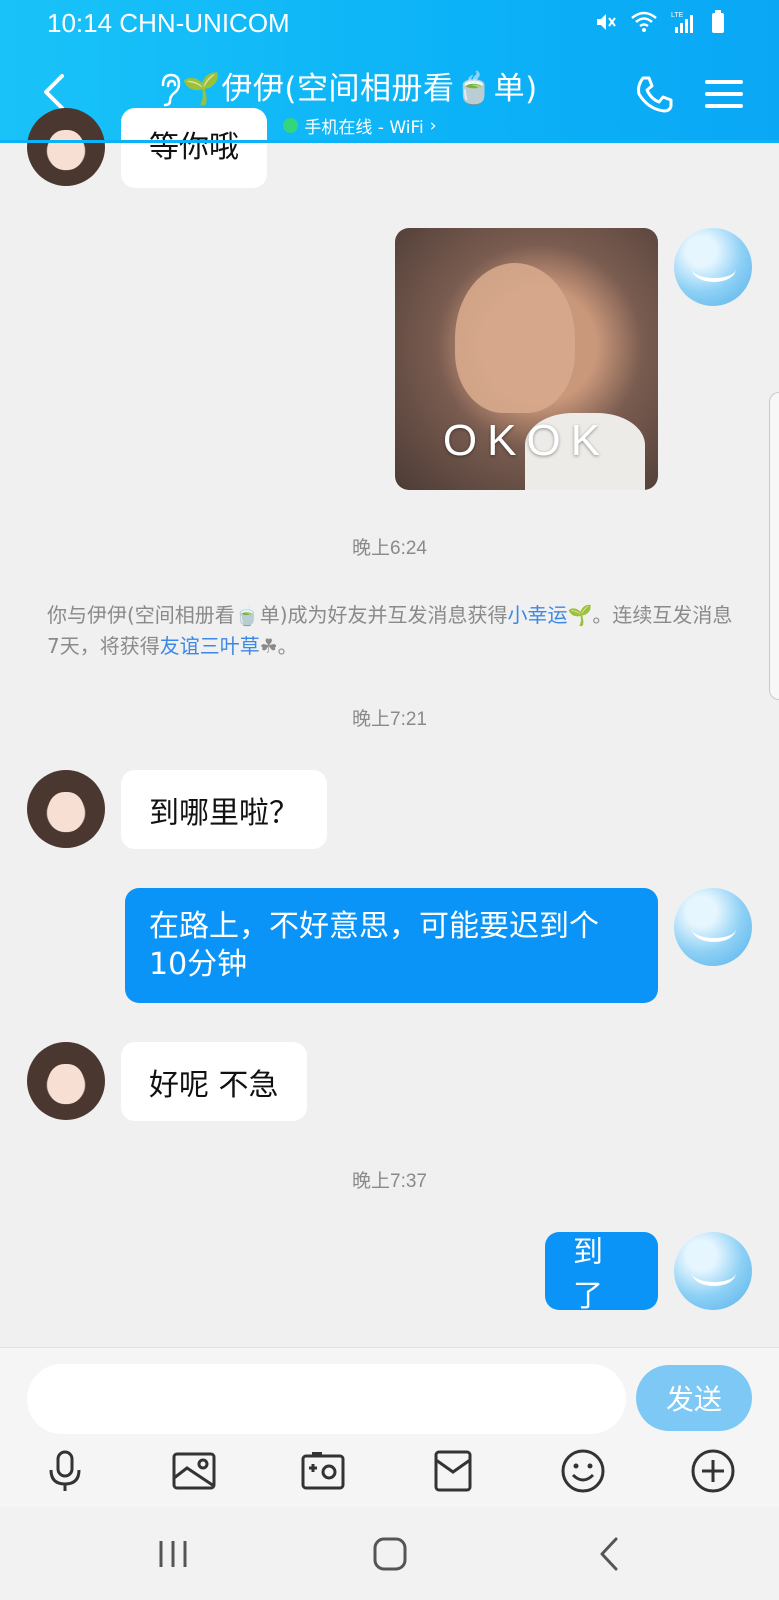  What do you see at coordinates (210, 646) in the screenshot?
I see `clover-link: 友谊三叶草` at bounding box center [210, 646].